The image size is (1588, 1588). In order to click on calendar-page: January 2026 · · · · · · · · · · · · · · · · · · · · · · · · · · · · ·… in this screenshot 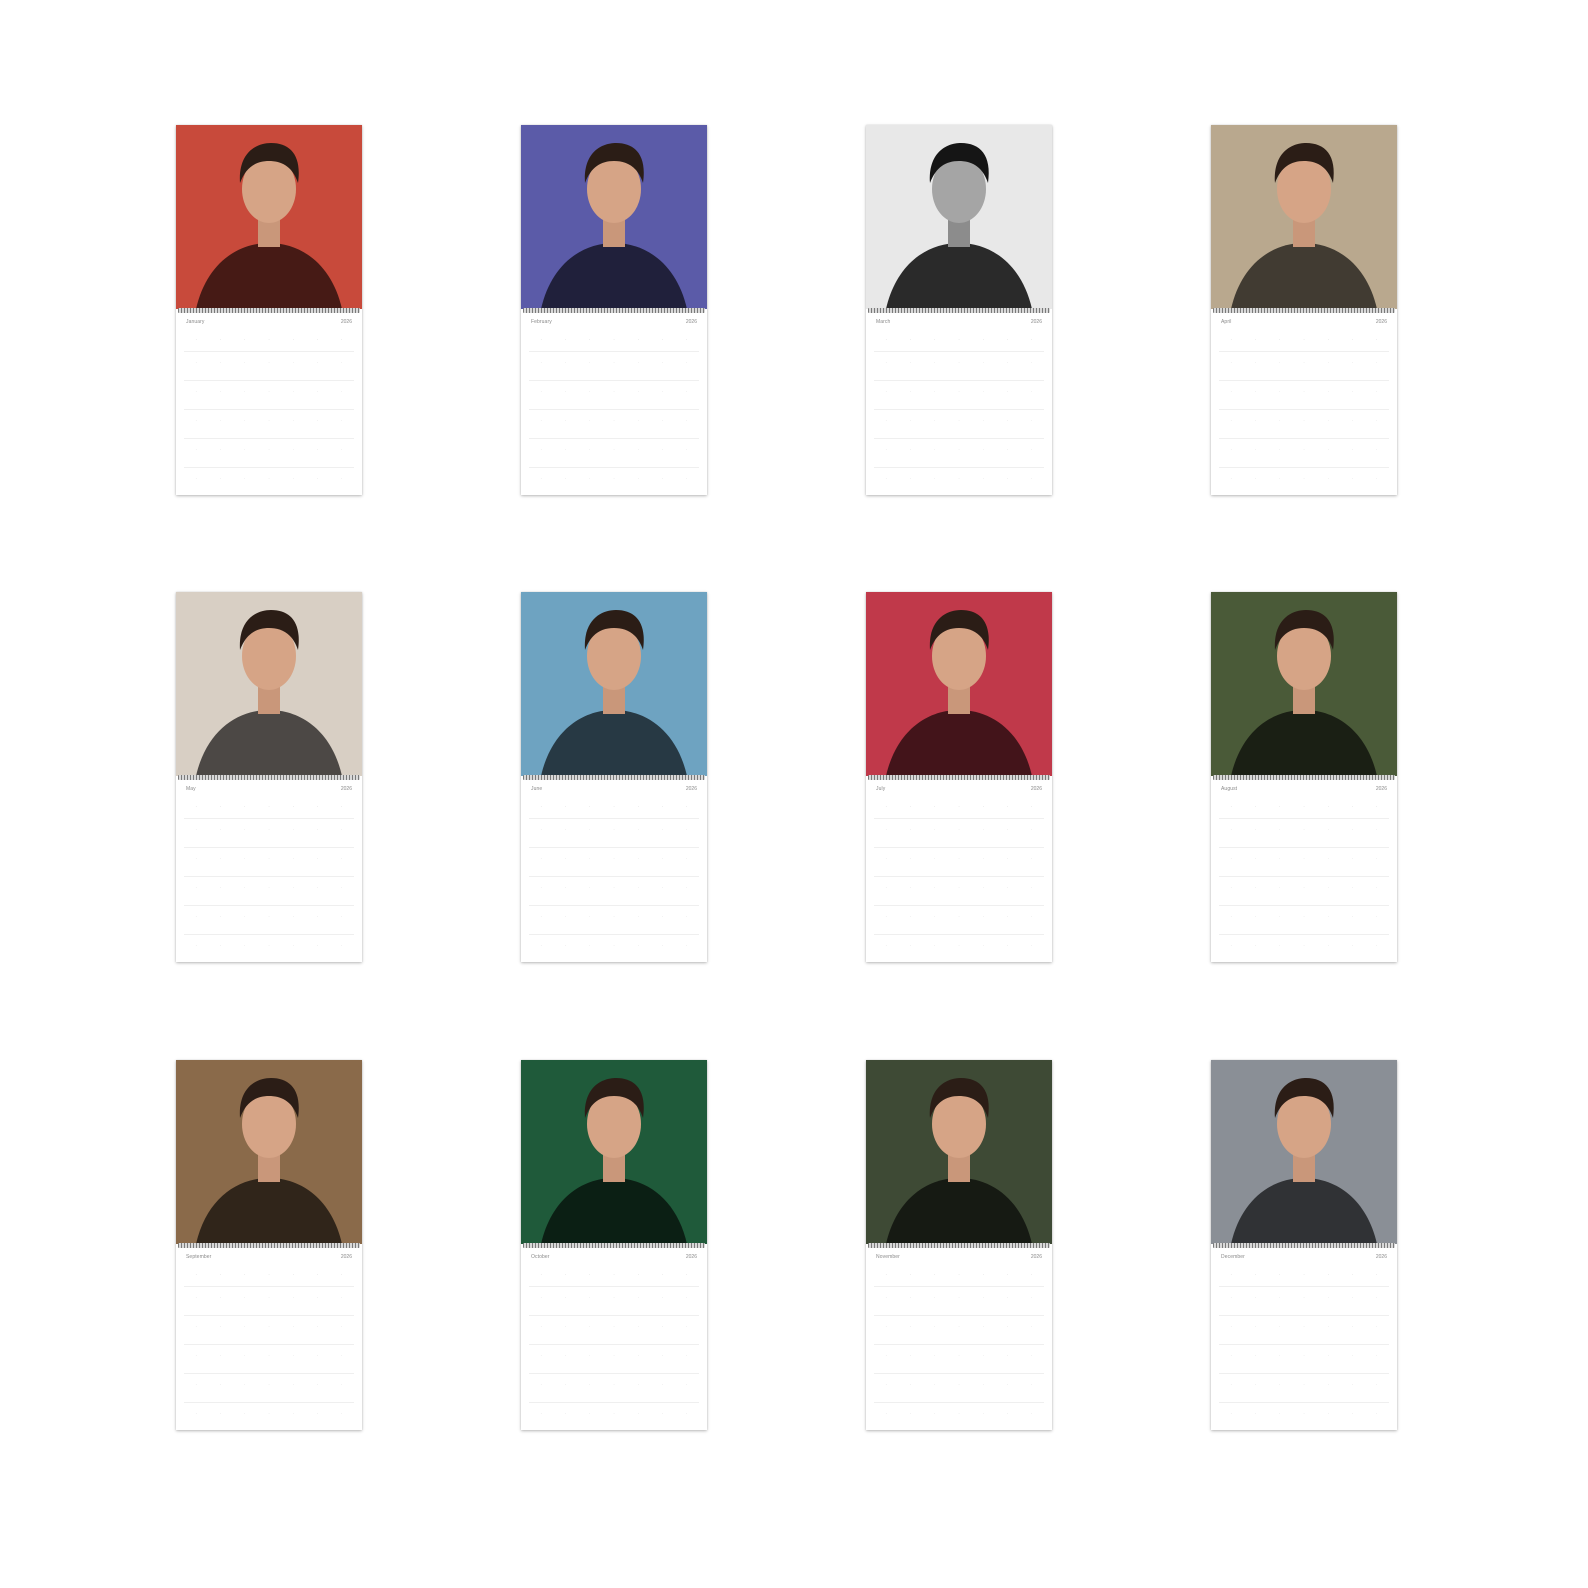, I will do `click(269, 310)`.